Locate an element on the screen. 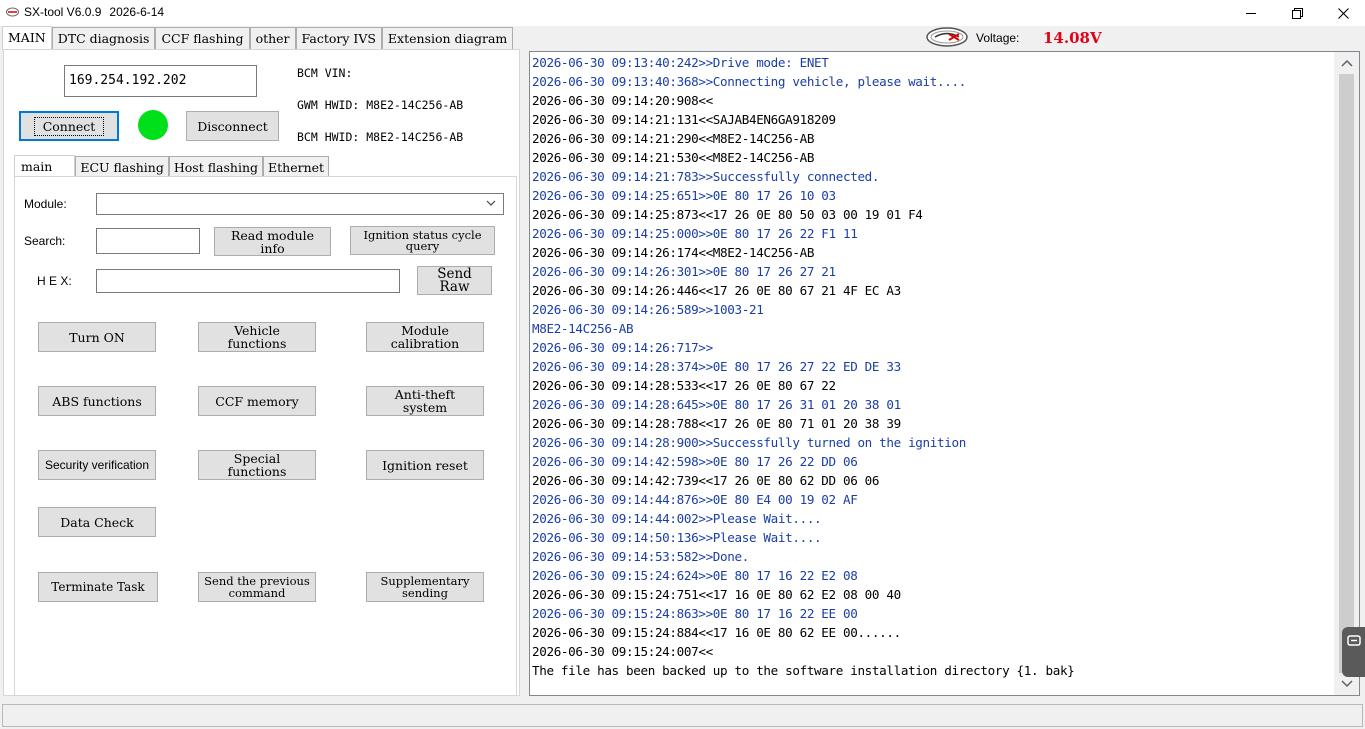 The width and height of the screenshot is (1365, 729). connection-status-indicator is located at coordinates (153, 125).